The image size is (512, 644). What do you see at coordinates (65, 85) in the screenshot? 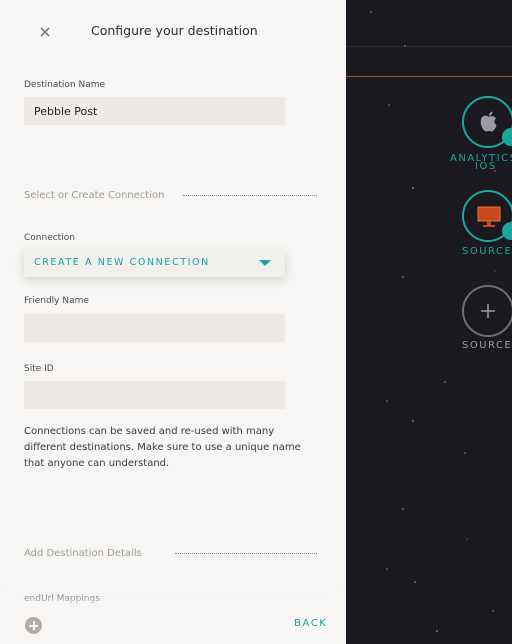
I see `destination-name-label: Destination Name` at bounding box center [65, 85].